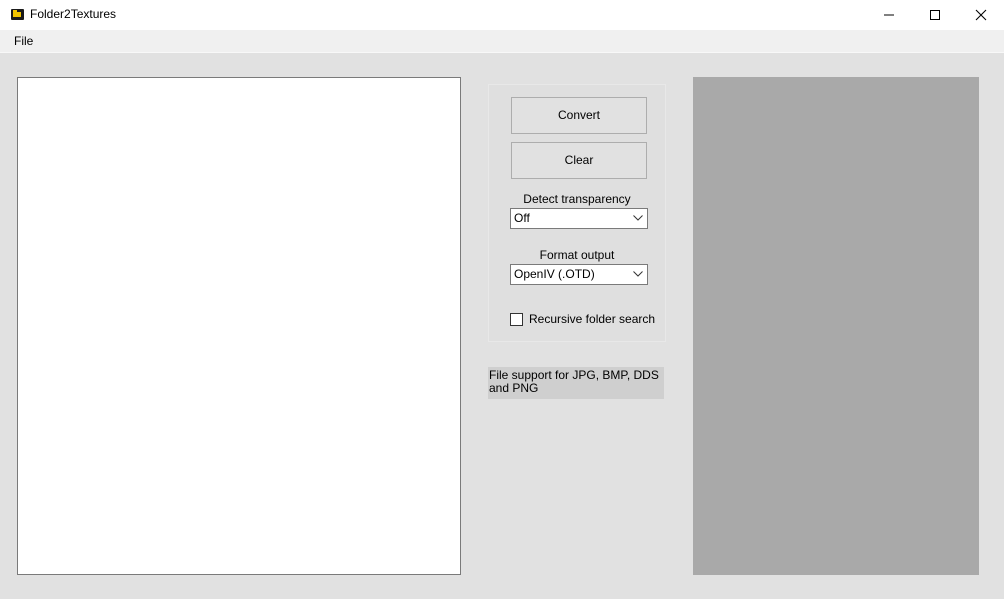 Image resolution: width=1004 pixels, height=599 pixels. I want to click on format-output-dropdown: OpenIV (.OTD), so click(579, 274).